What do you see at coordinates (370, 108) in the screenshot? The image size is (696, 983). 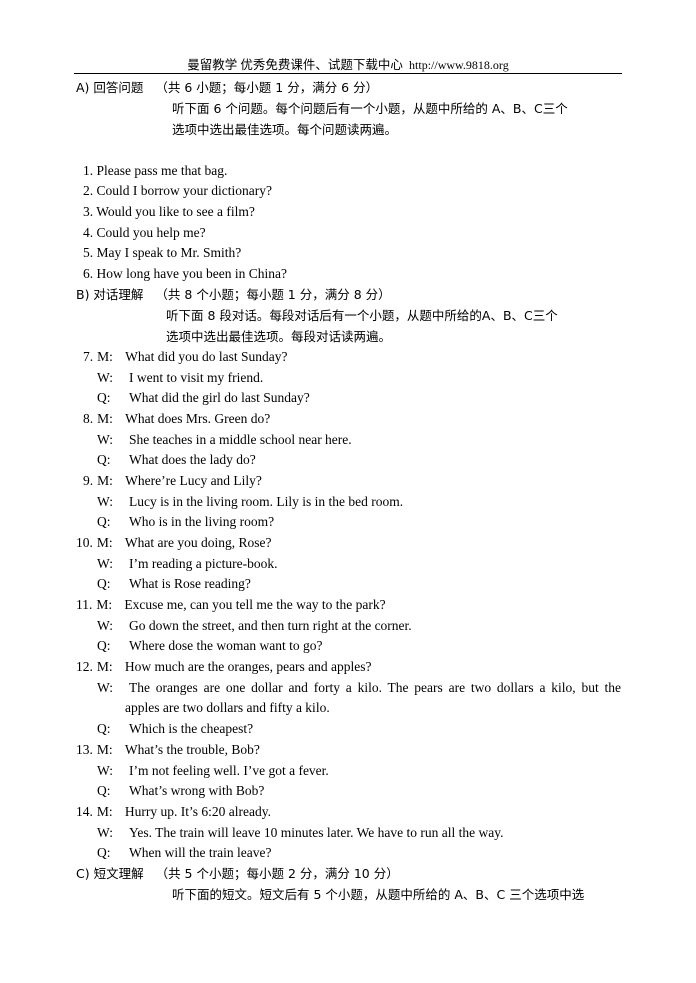 I see `section-a-instruction: 听下面 6 个问题。每个问题后有一个小题，从题中所给的 A、B、C三个` at bounding box center [370, 108].